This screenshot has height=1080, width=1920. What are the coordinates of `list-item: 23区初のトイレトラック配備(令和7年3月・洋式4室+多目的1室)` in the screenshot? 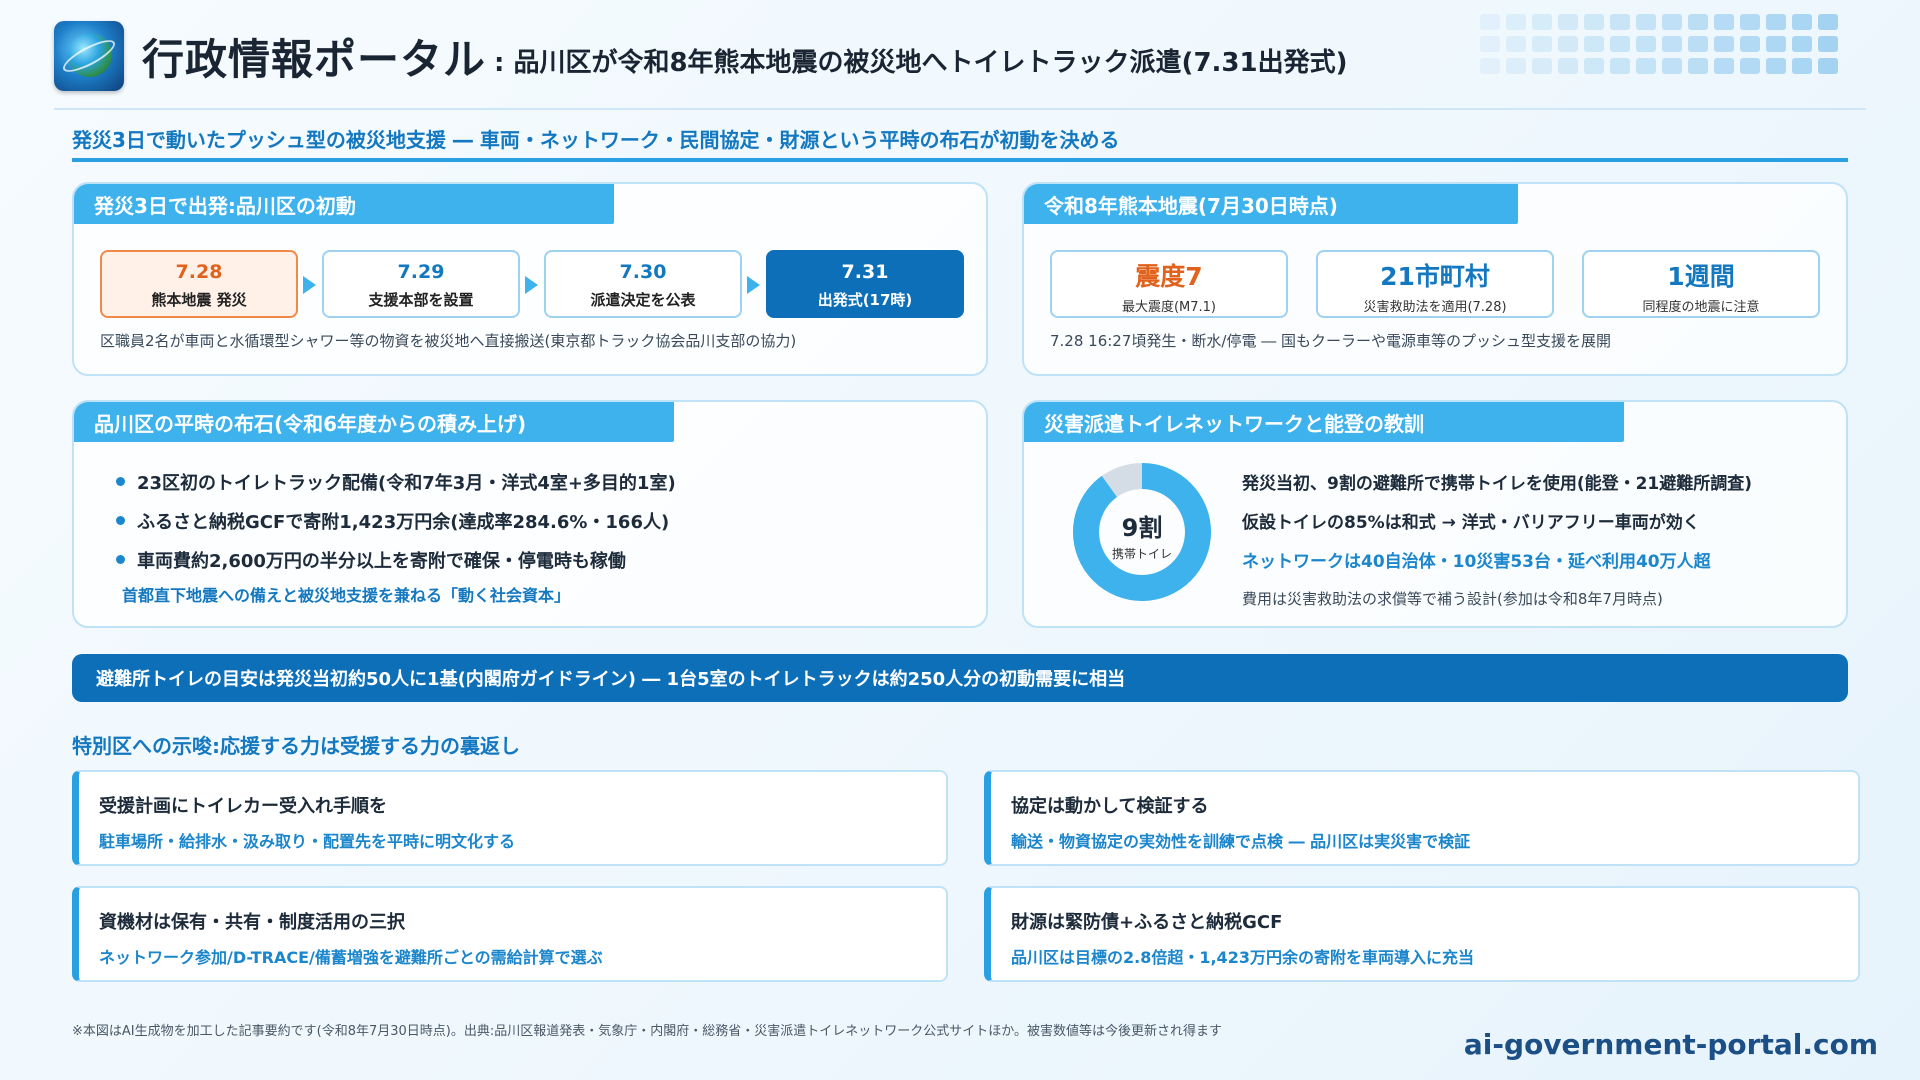 It's located at (396, 481).